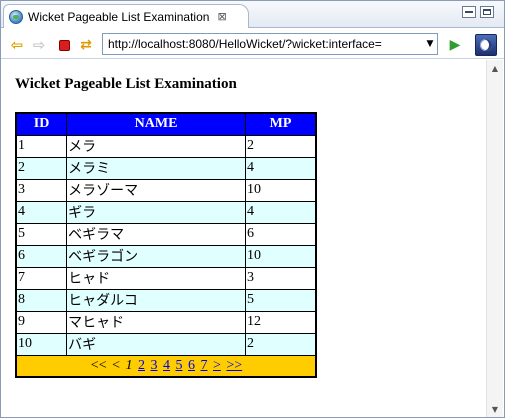 This screenshot has width=505, height=418. I want to click on cell-name: マヒャド, so click(156, 322).